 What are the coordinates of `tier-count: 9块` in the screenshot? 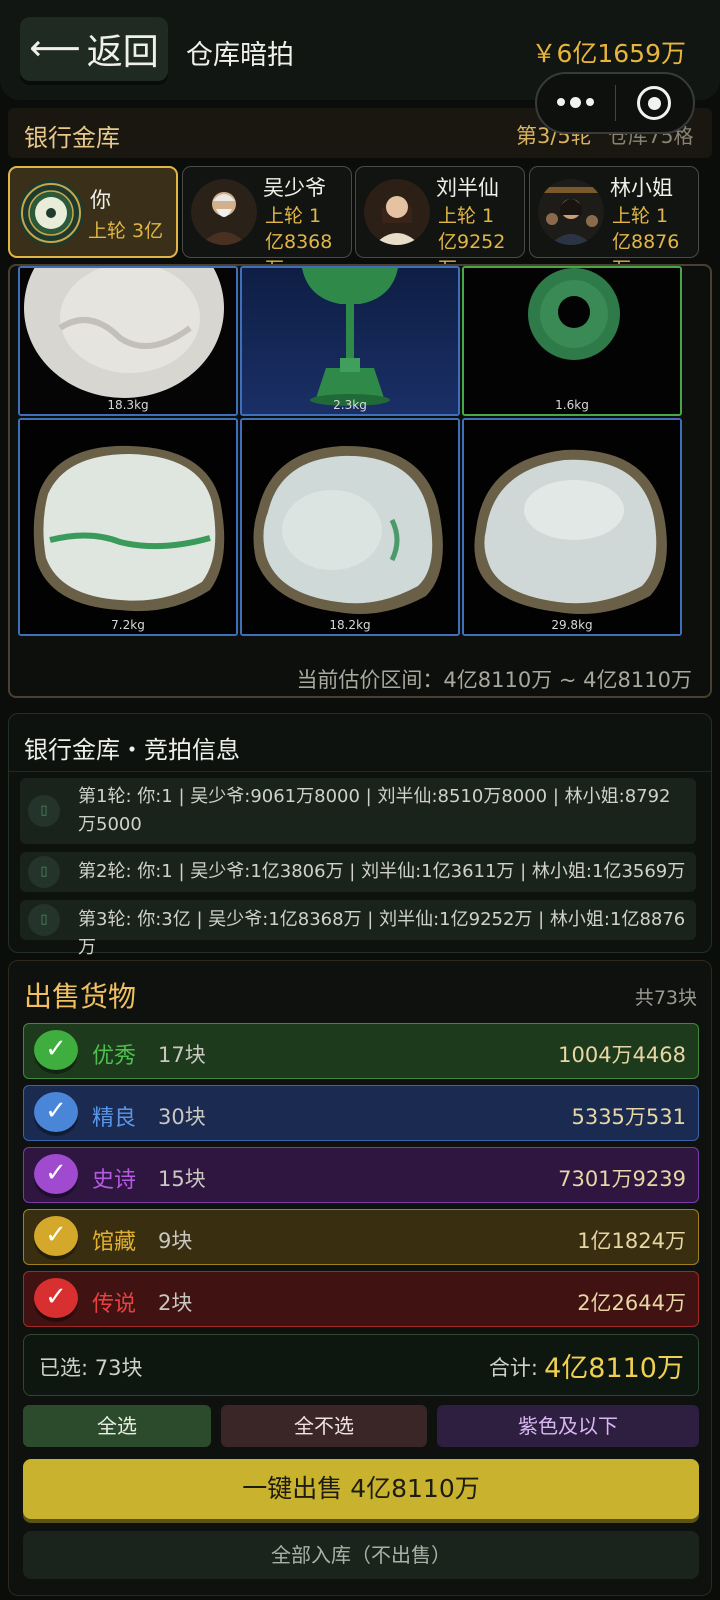 It's located at (175, 1241).